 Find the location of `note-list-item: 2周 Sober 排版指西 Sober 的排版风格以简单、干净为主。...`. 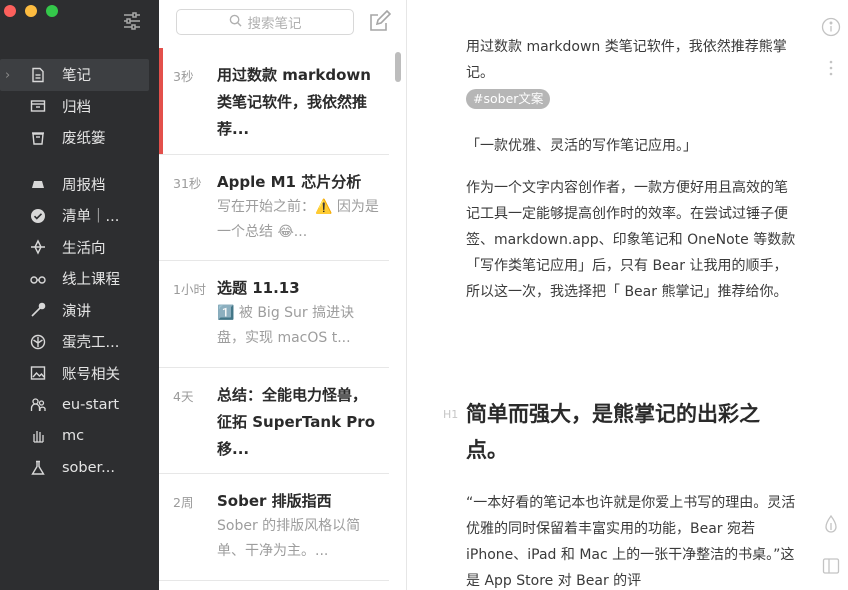

note-list-item: 2周 Sober 排版指西 Sober 的排版风格以简单、干净为主。... is located at coordinates (274, 527).